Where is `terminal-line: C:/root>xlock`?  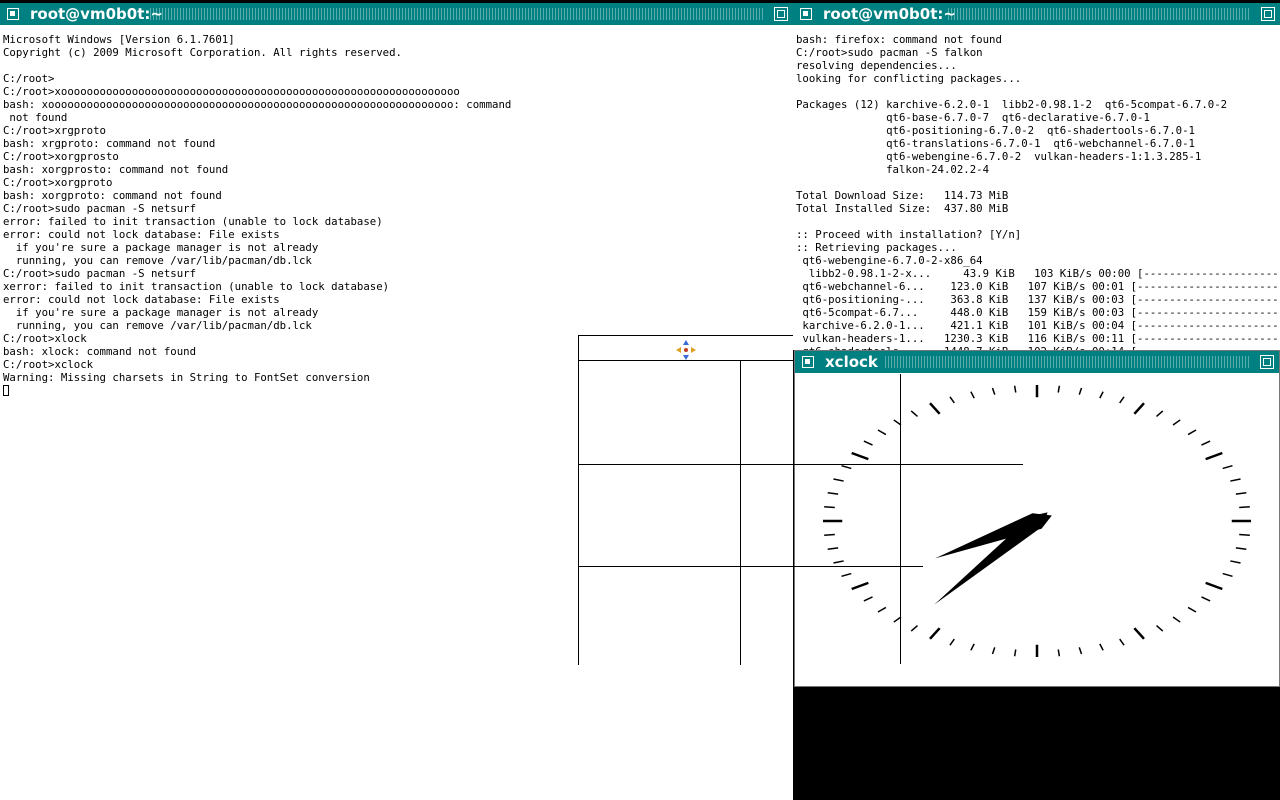 terminal-line: C:/root>xlock is located at coordinates (45, 338).